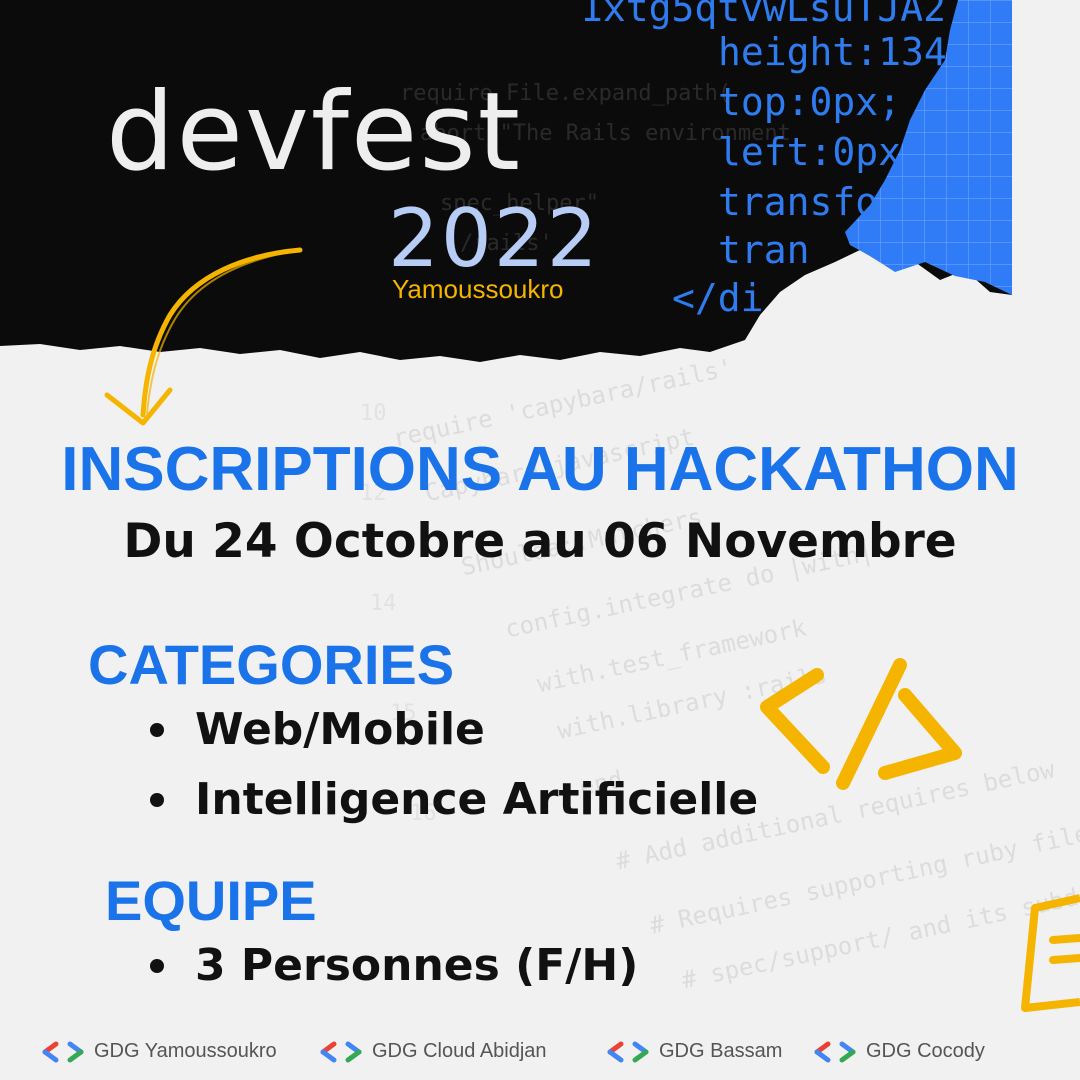 The height and width of the screenshot is (1080, 1080). I want to click on team-label: 3 Personnes (F/H), so click(417, 965).